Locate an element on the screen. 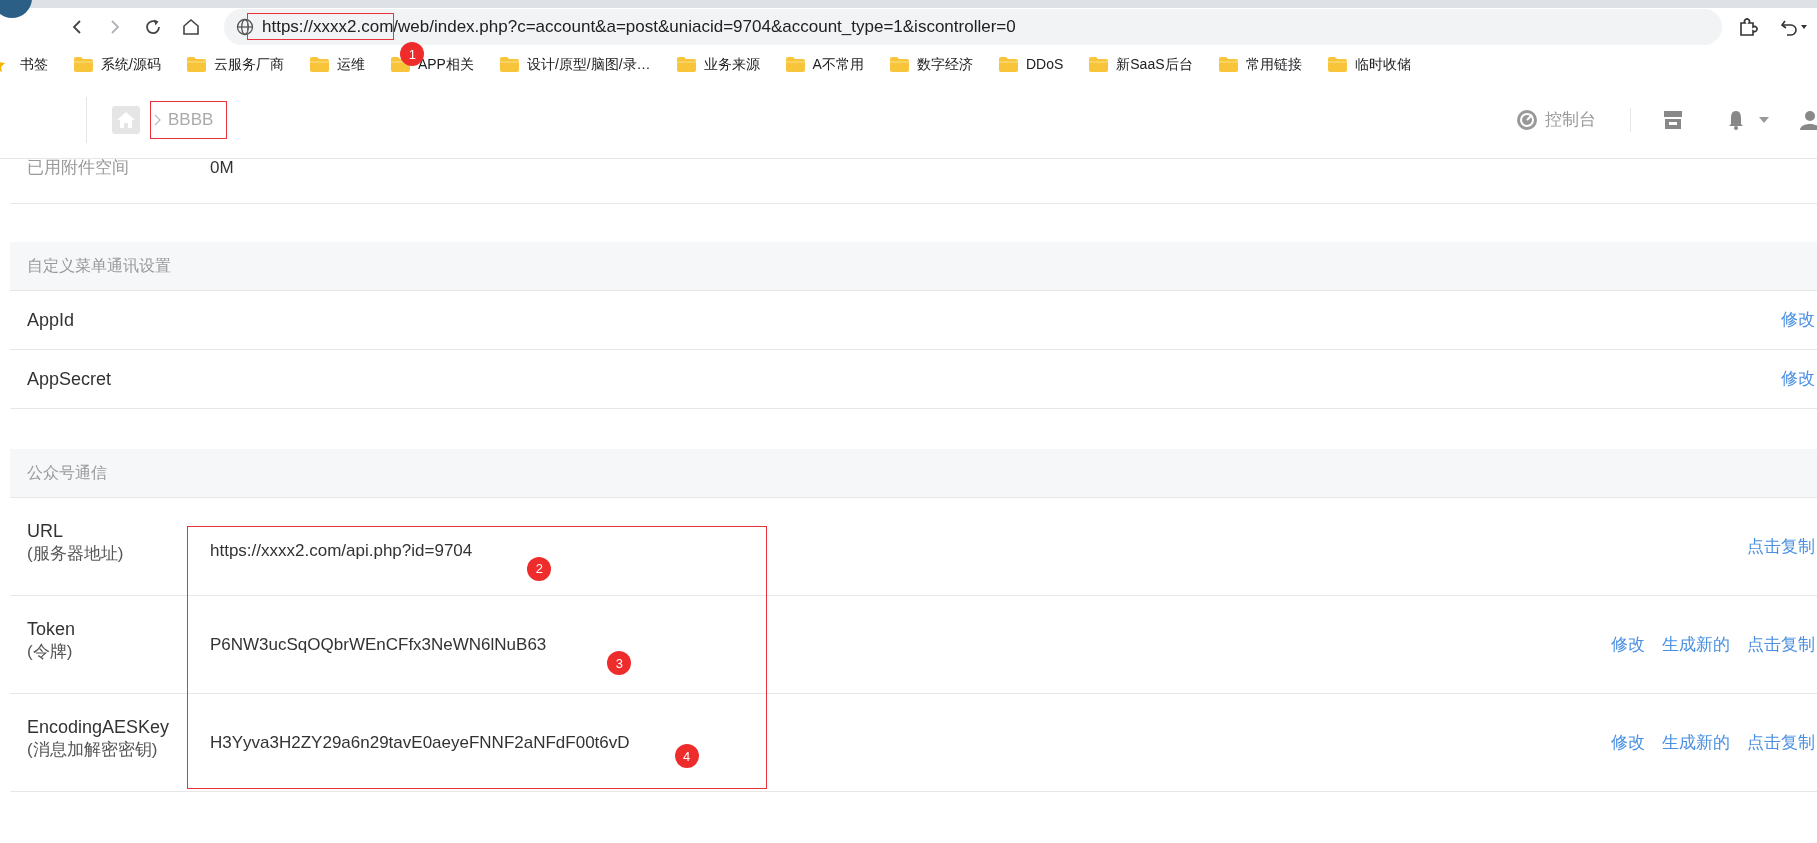 The image size is (1817, 843). chevron-icon is located at coordinates (158, 120).